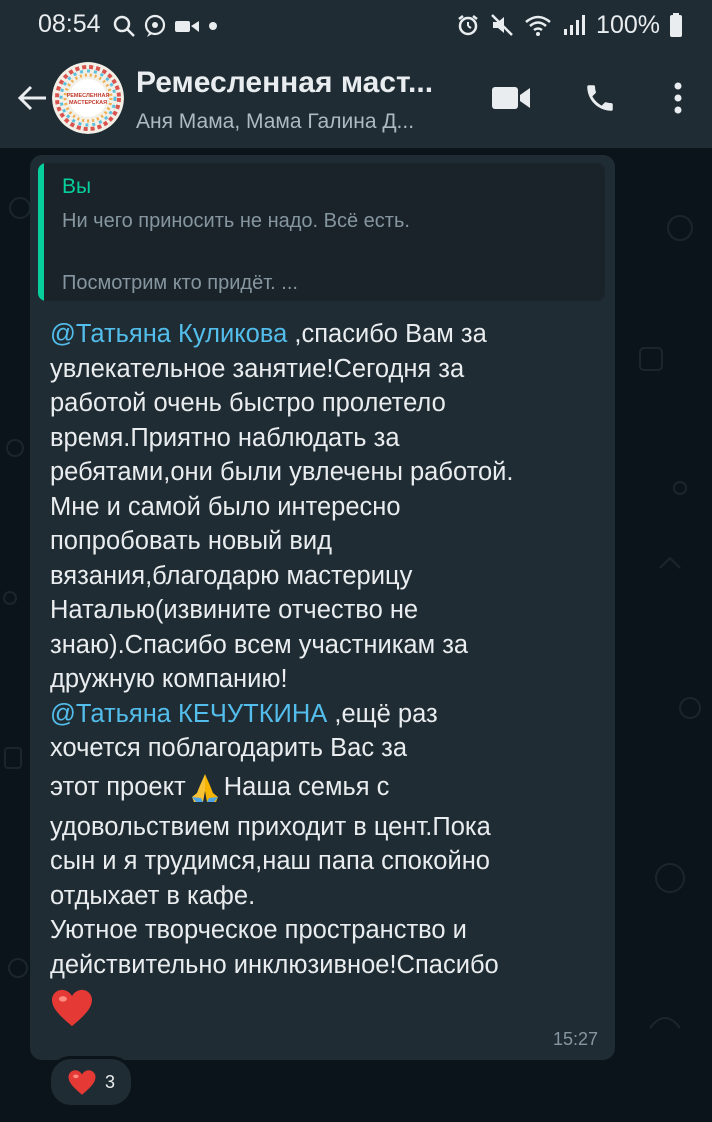 The image size is (712, 1122). I want to click on reaction-pill: 3, so click(91, 1082).